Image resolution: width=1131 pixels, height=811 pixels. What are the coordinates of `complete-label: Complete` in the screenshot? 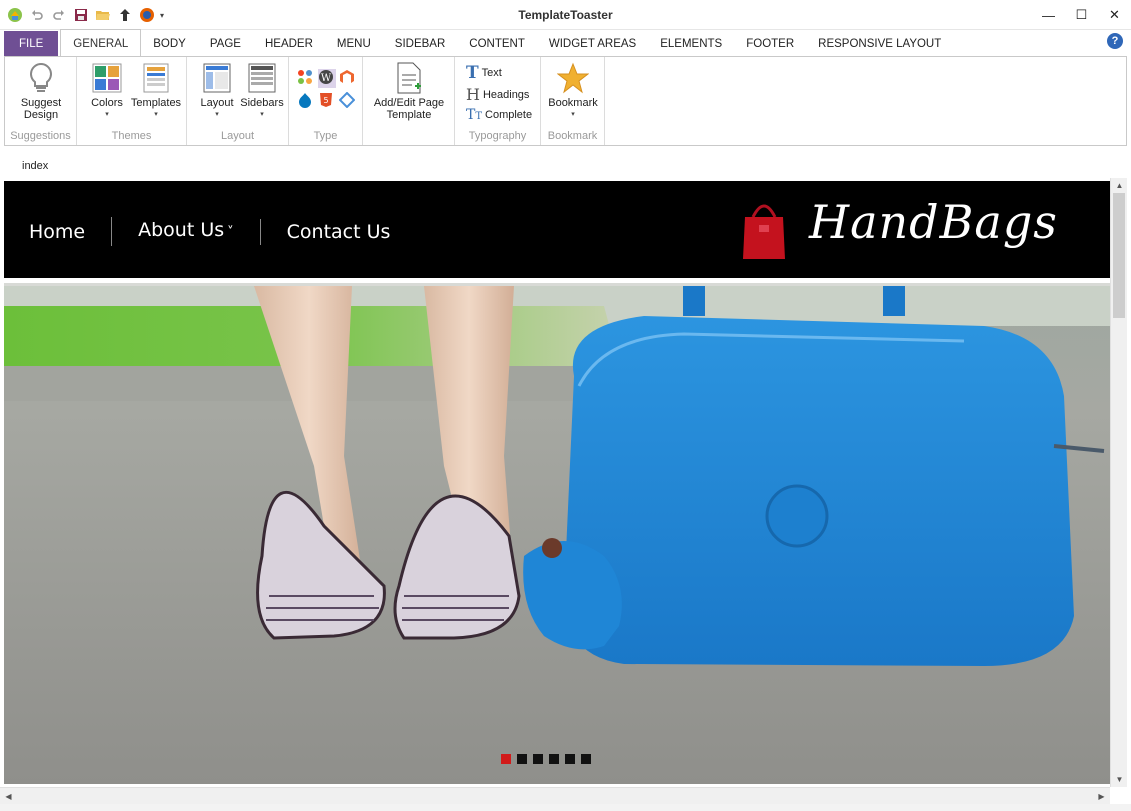 It's located at (509, 115).